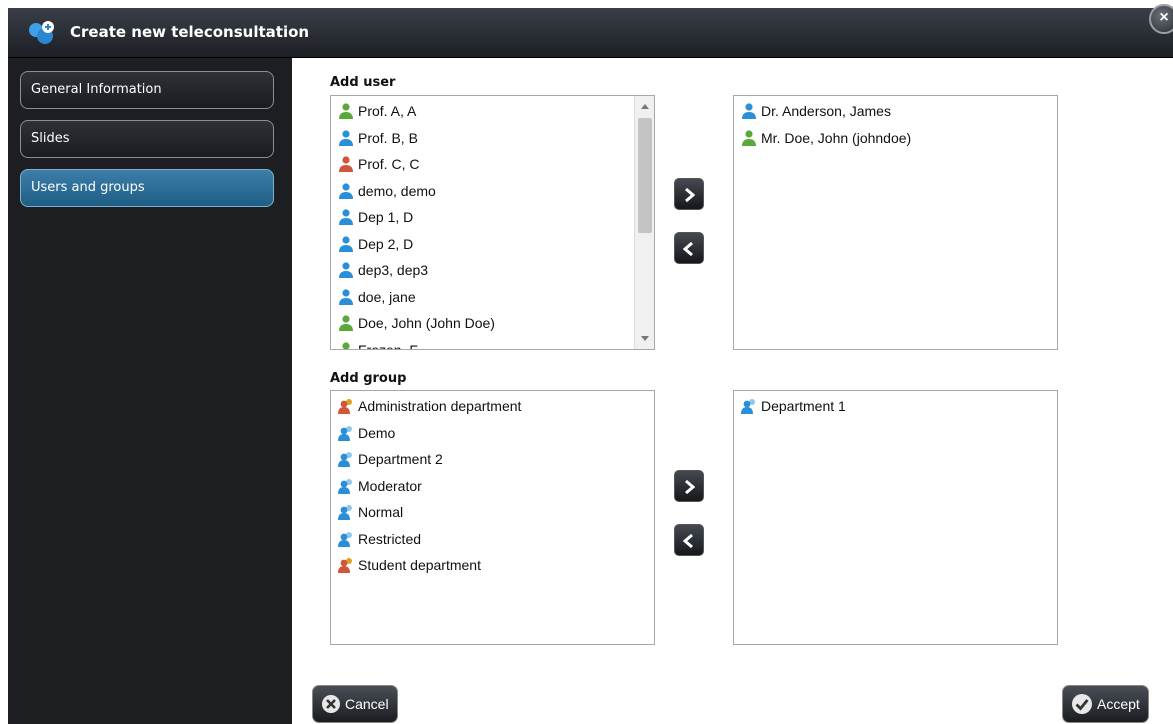 This screenshot has height=724, width=1173. What do you see at coordinates (50, 138) in the screenshot?
I see `sidebar-item-label: Slides` at bounding box center [50, 138].